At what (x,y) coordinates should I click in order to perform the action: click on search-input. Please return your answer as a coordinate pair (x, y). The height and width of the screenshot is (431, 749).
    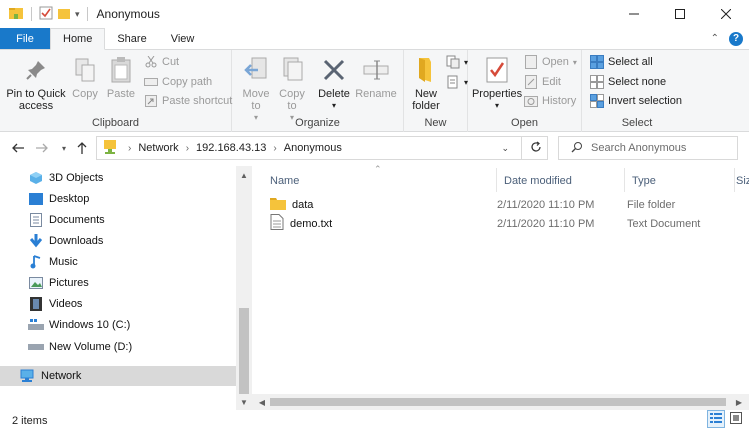
    Looking at the image, I should click on (661, 148).